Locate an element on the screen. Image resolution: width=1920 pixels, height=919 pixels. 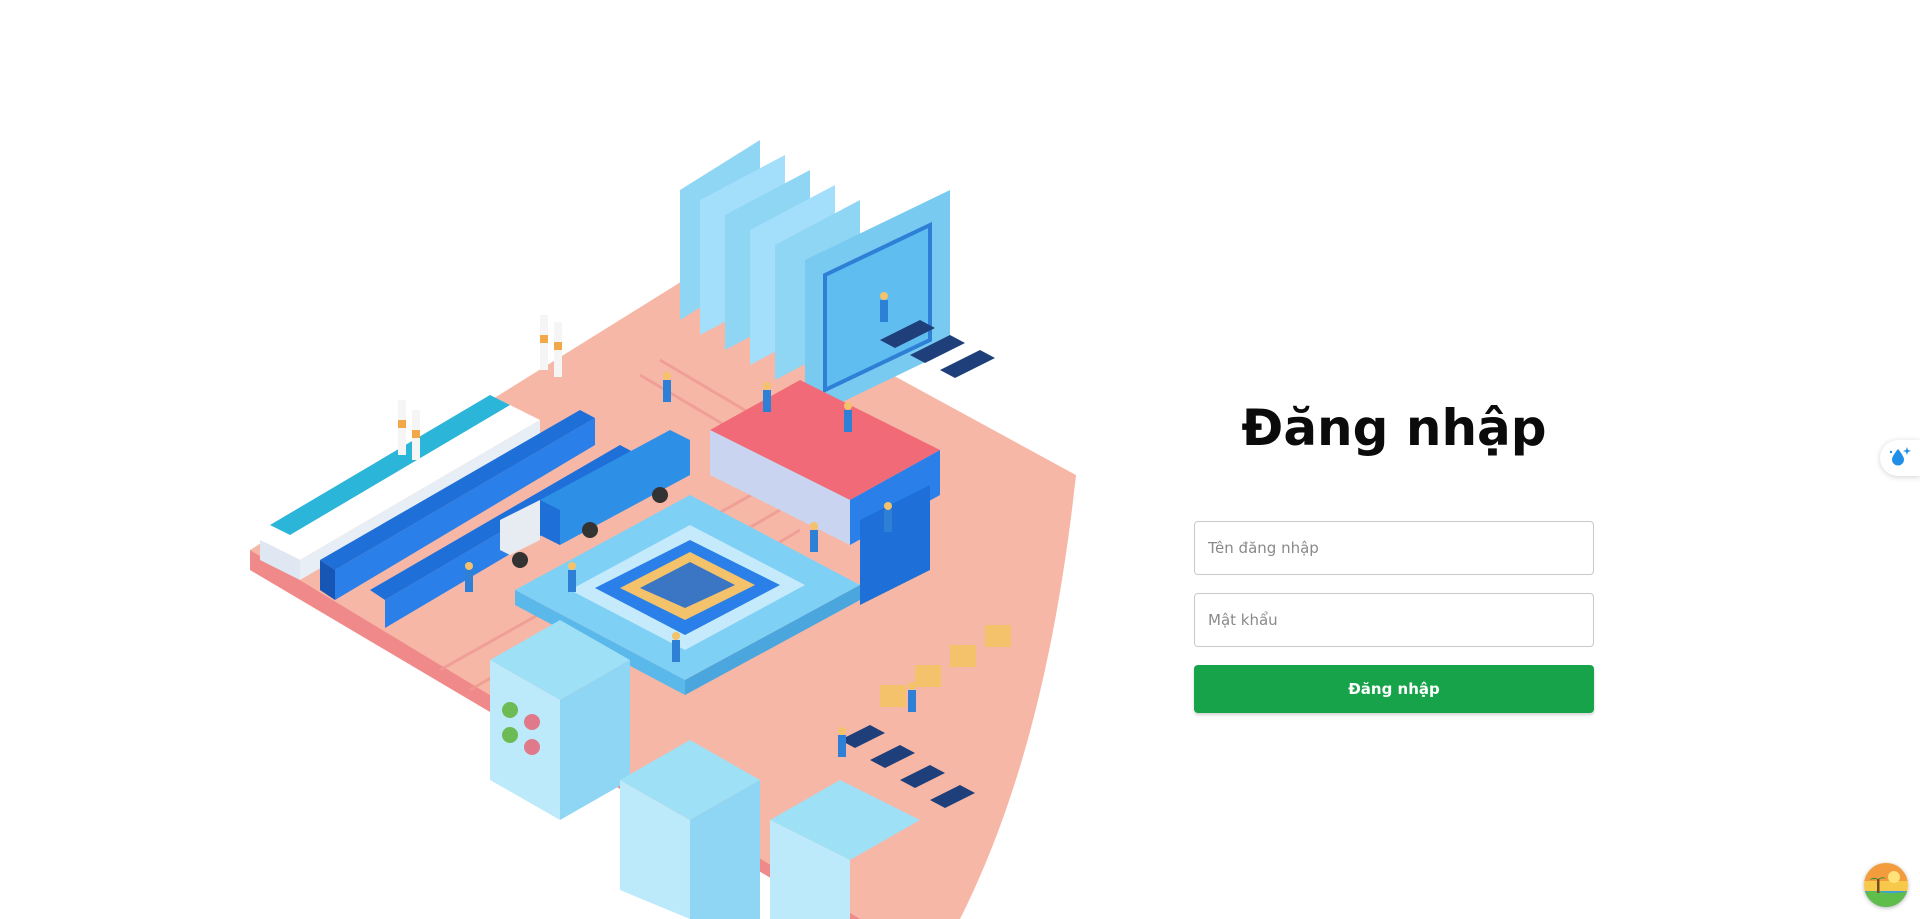
page-title: Đăng nhập is located at coordinates (1394, 428).